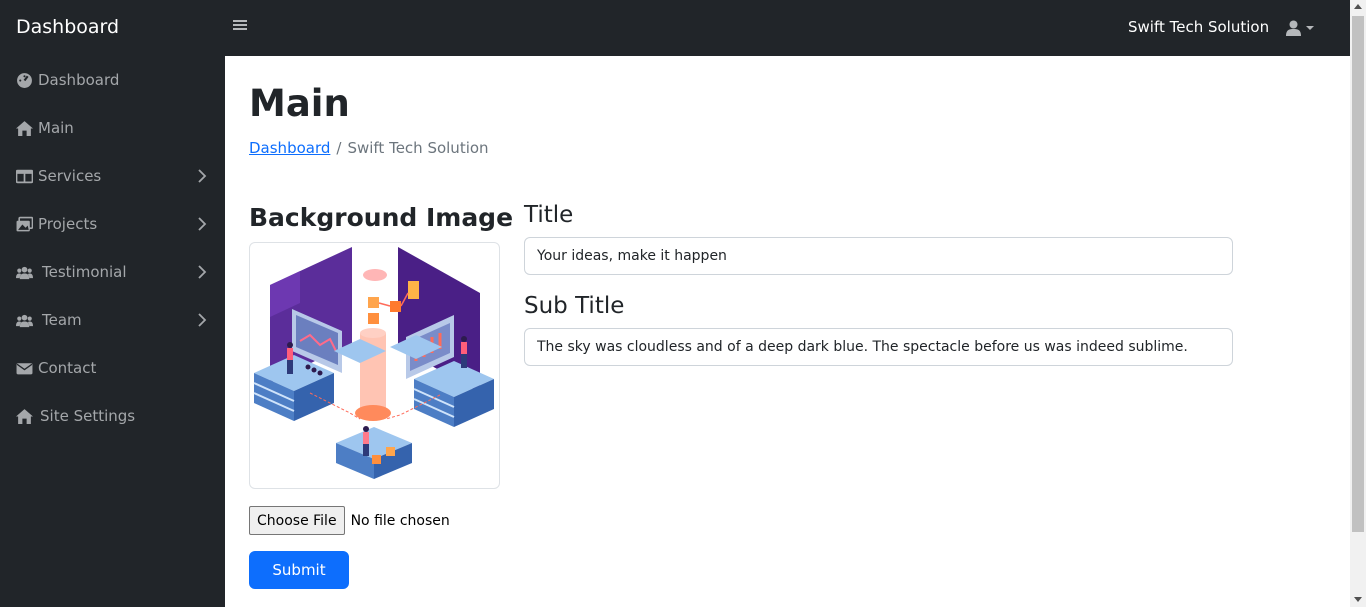  Describe the element at coordinates (400, 520) in the screenshot. I see `file-status: No file chosen` at that location.